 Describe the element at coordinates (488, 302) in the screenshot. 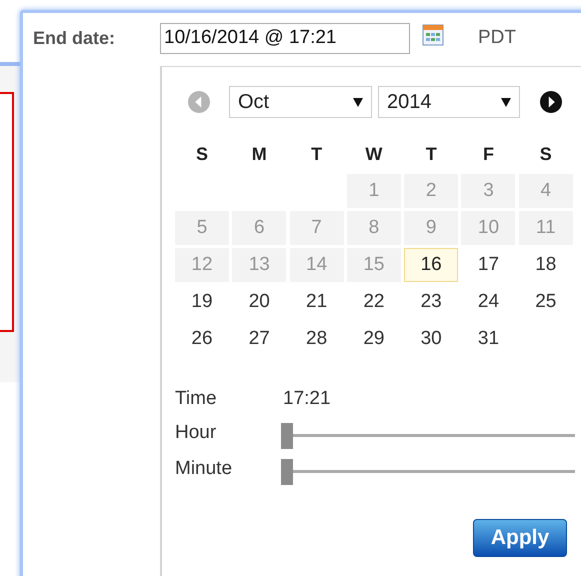

I see `calendar-day: 24` at that location.